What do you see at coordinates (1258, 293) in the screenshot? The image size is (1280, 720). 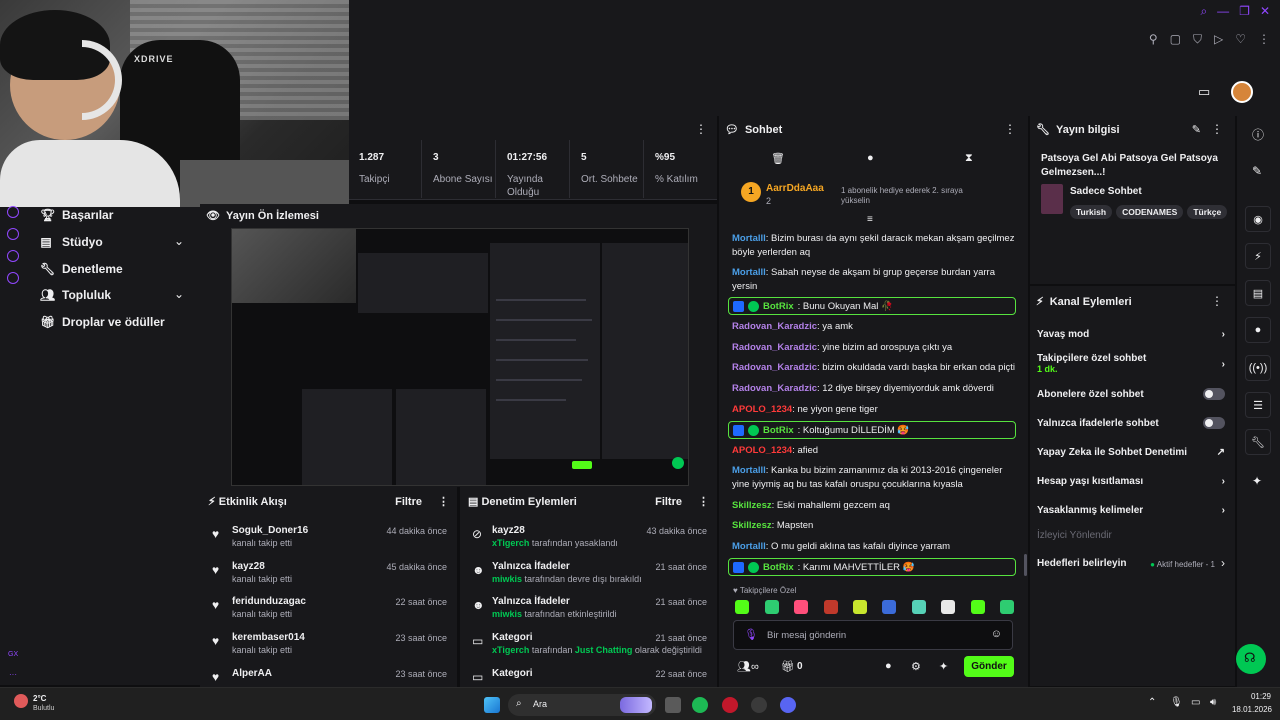 I see `document-icon: ▤` at bounding box center [1258, 293].